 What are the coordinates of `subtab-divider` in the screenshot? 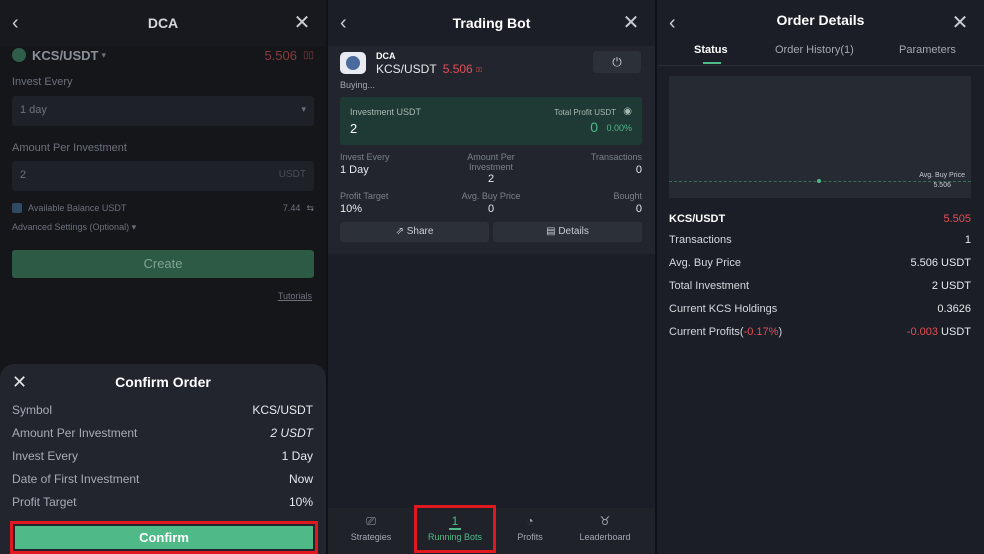 It's located at (820, 65).